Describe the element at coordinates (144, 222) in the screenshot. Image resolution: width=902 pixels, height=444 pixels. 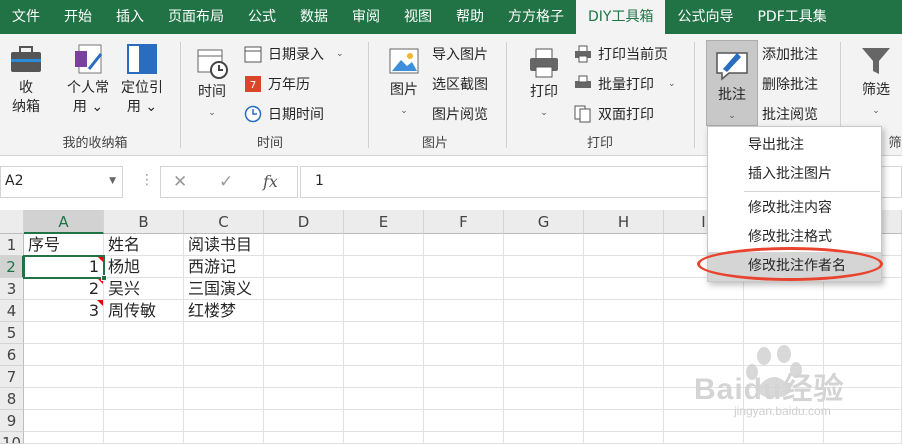
I see `column-header-b: B` at that location.